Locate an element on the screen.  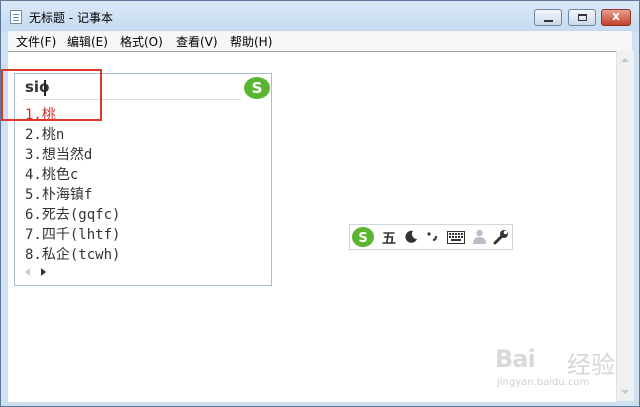
candidate-item: 8.私企(tcwh) is located at coordinates (72, 254).